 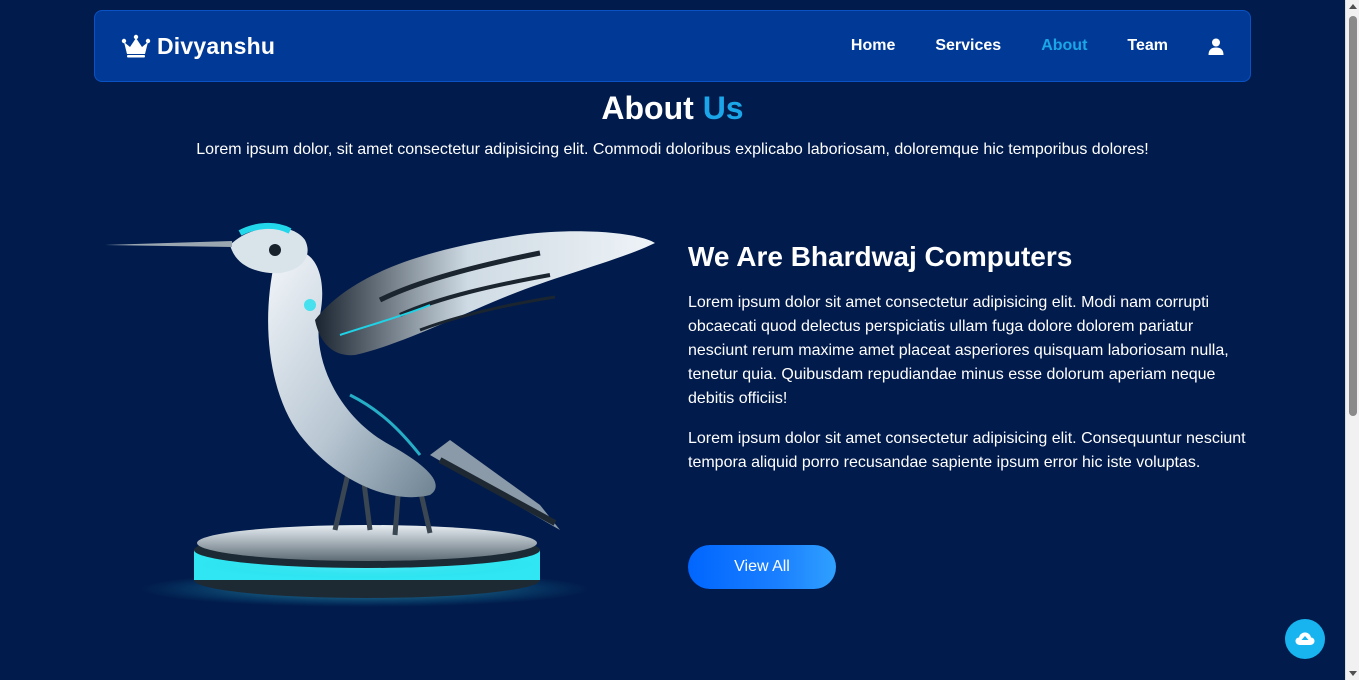 I want to click on cloud-upload-icon, so click(x=1305, y=638).